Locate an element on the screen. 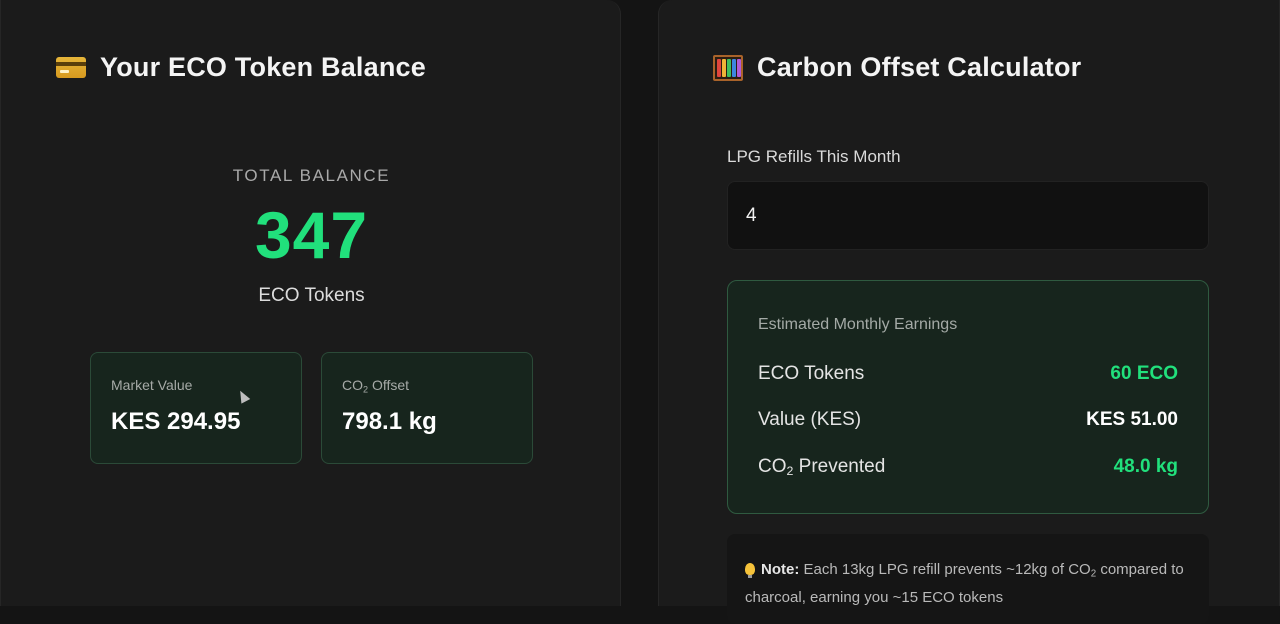  earnings-row-label: ECO Tokens is located at coordinates (811, 373).